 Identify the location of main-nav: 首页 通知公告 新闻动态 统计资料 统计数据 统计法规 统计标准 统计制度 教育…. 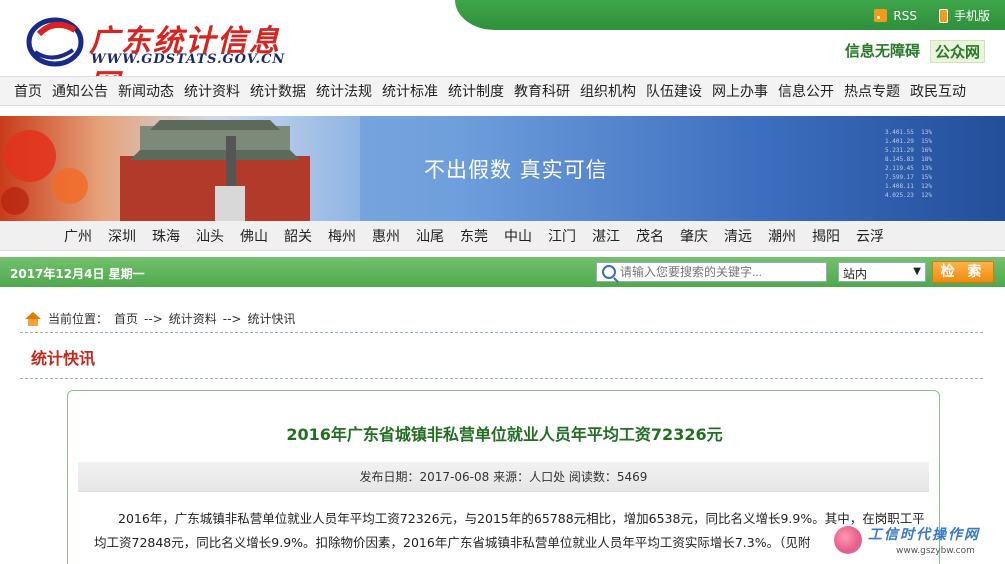
(502, 91).